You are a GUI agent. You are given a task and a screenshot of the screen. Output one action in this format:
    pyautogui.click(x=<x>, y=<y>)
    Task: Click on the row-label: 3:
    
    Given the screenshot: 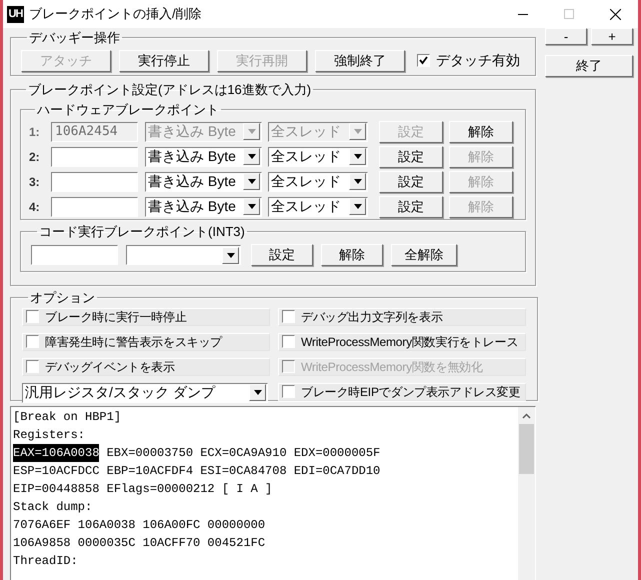 What is the action you would take?
    pyautogui.click(x=35, y=182)
    